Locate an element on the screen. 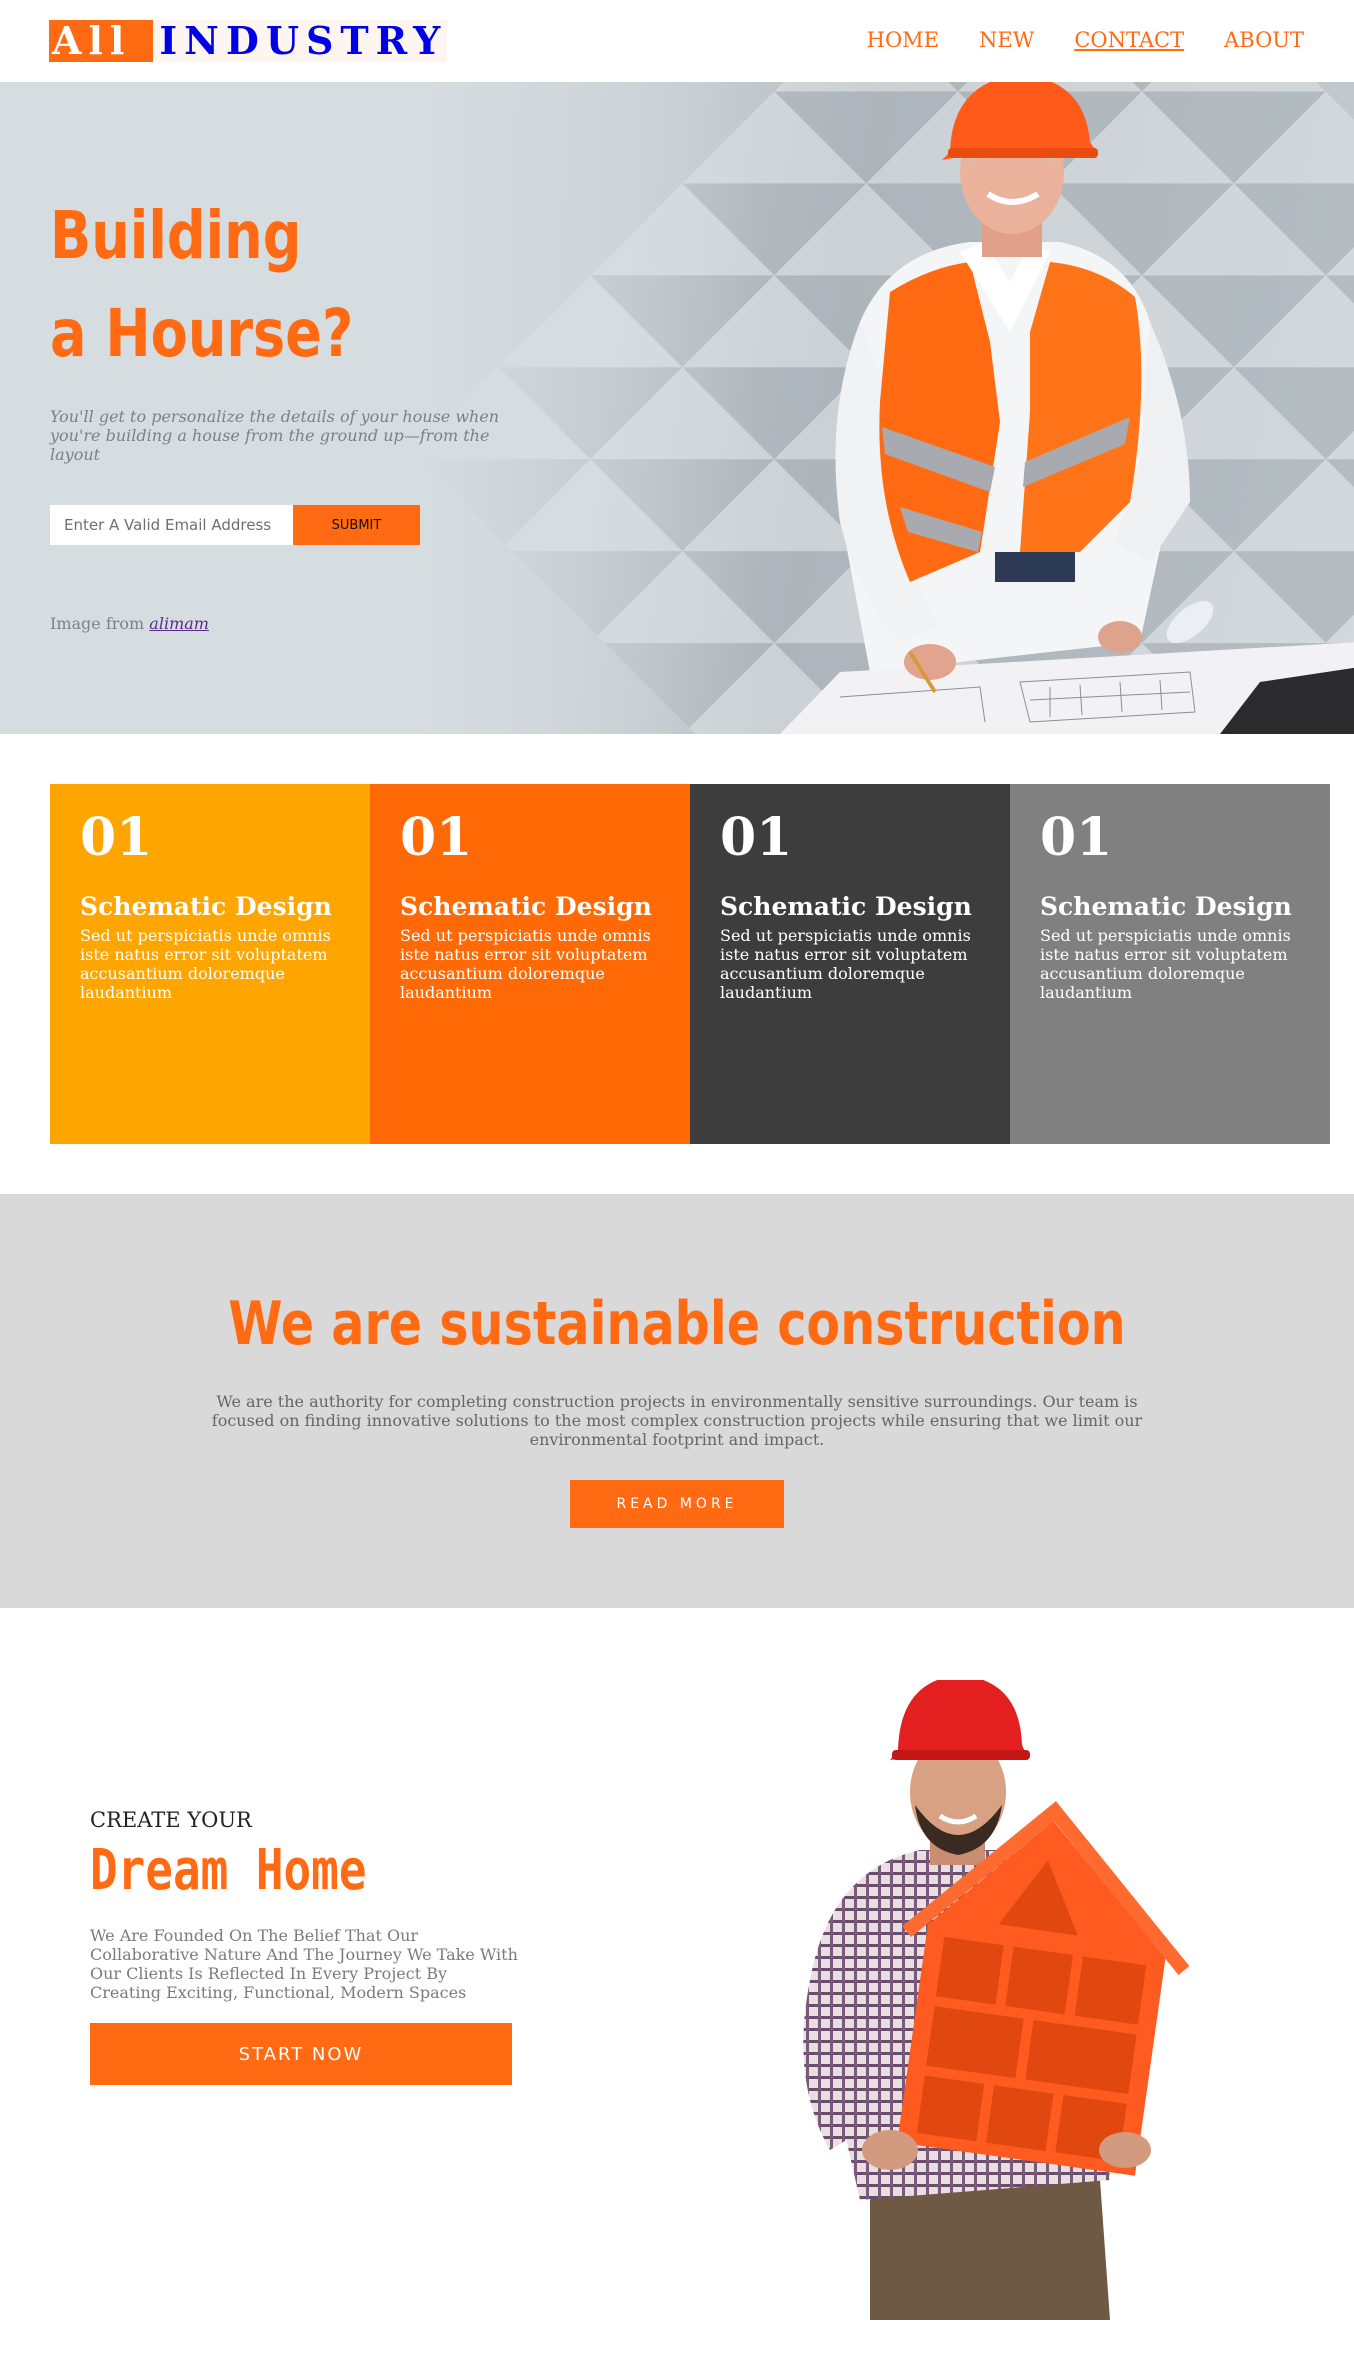 This screenshot has height=2363, width=1354. hero-title: Building a Hourse? is located at coordinates (255, 285).